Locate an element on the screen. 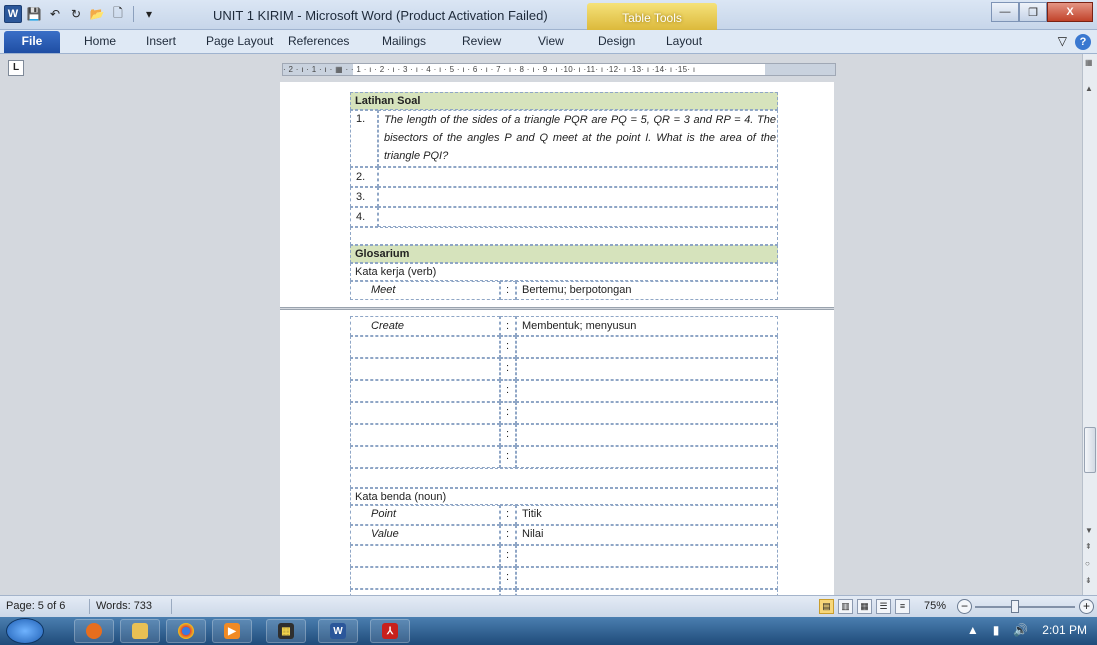 Image resolution: width=1097 pixels, height=645 pixels. full-screen-reading-icon: ▥ is located at coordinates (845, 606).